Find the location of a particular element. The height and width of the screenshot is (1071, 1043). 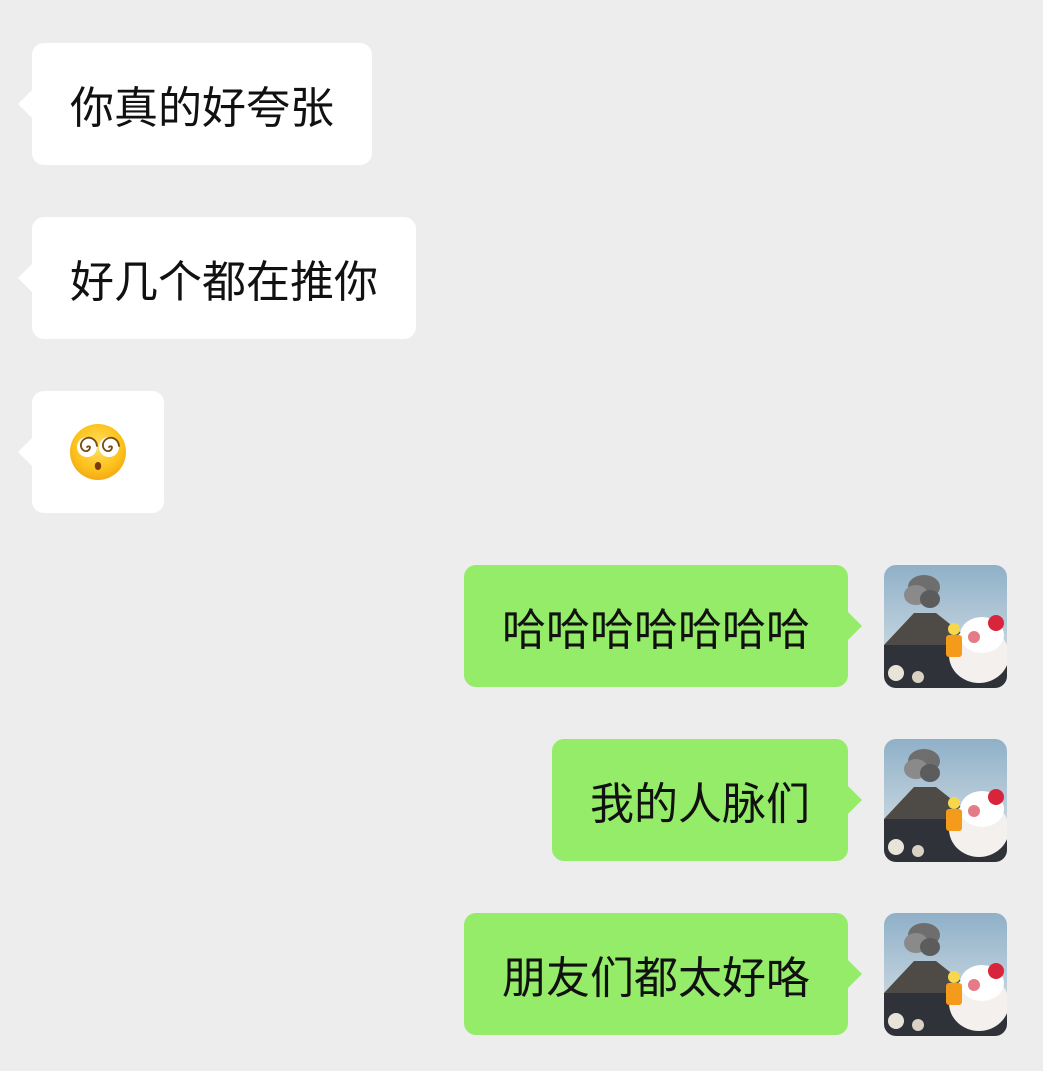

message-text: 哈哈哈哈哈哈哈 is located at coordinates (656, 630).